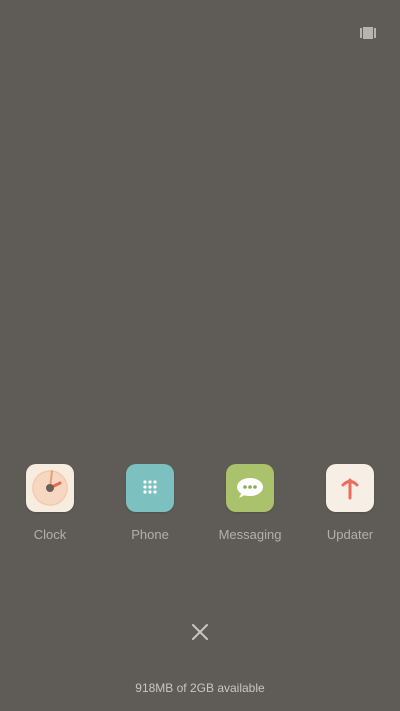 The width and height of the screenshot is (400, 711). What do you see at coordinates (350, 534) in the screenshot?
I see `app-label-updater: Updater` at bounding box center [350, 534].